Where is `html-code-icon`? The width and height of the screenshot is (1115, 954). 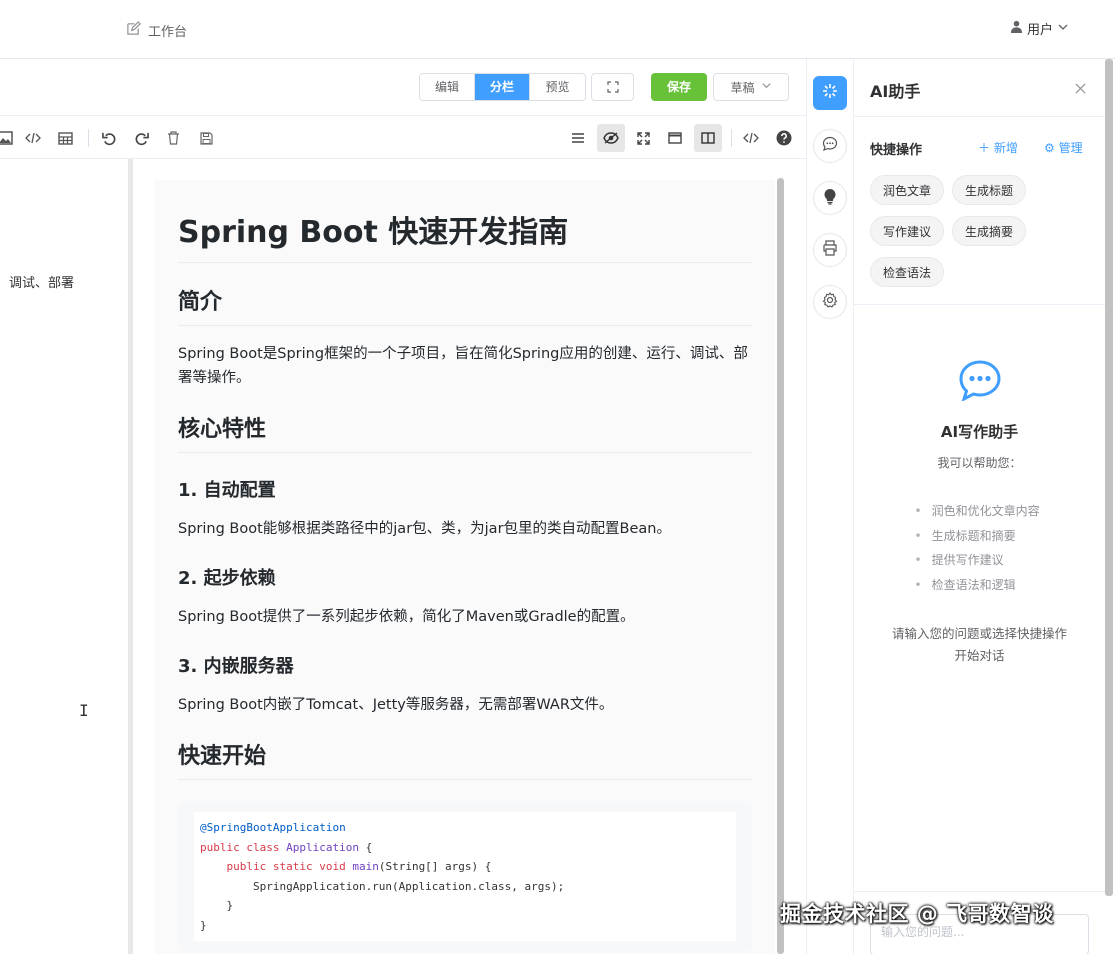 html-code-icon is located at coordinates (751, 138).